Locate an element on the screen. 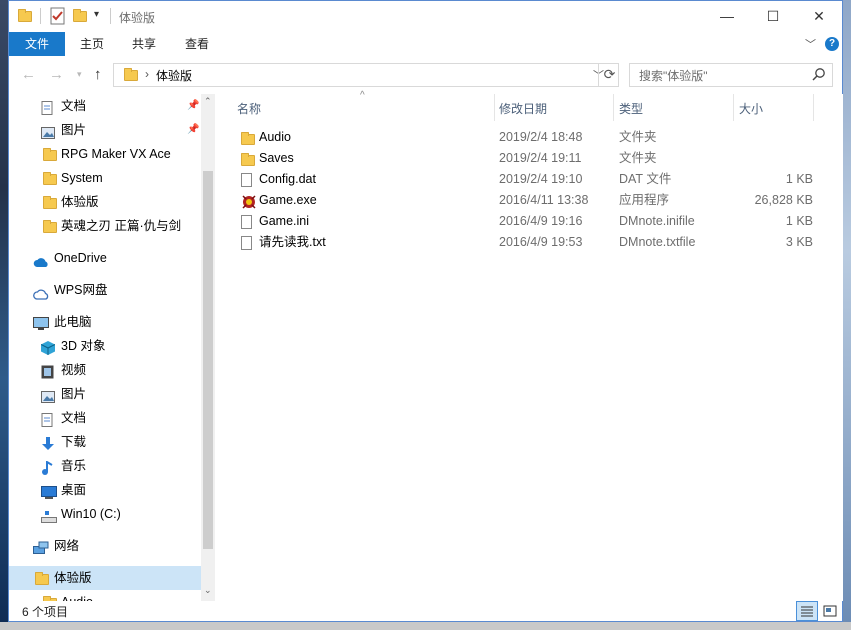 Image resolution: width=851 pixels, height=630 pixels. close-button: ✕ is located at coordinates (819, 16).